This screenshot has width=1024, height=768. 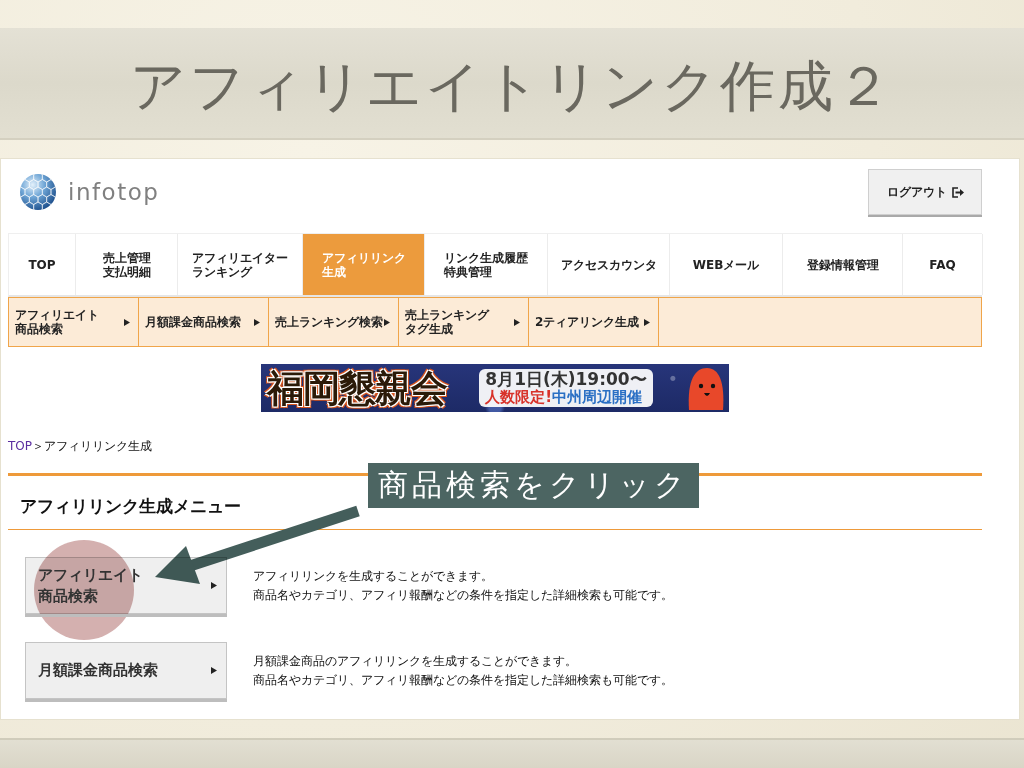 I want to click on logout-icon, so click(x=957, y=192).